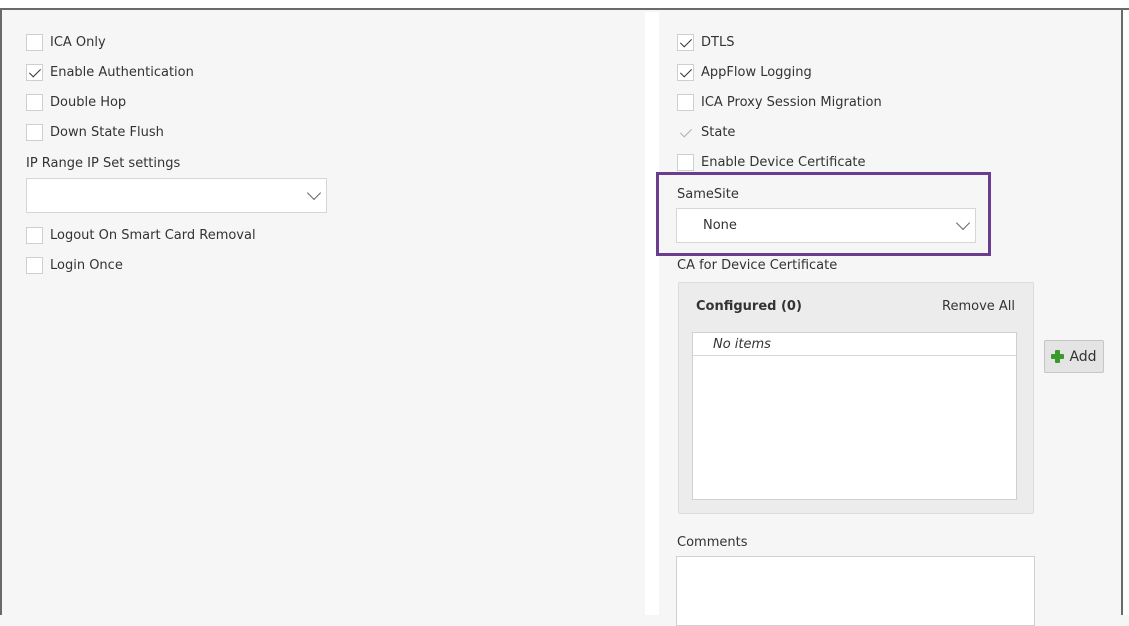  Describe the element at coordinates (749, 306) in the screenshot. I see `configured-count-label: Configured (0)` at that location.